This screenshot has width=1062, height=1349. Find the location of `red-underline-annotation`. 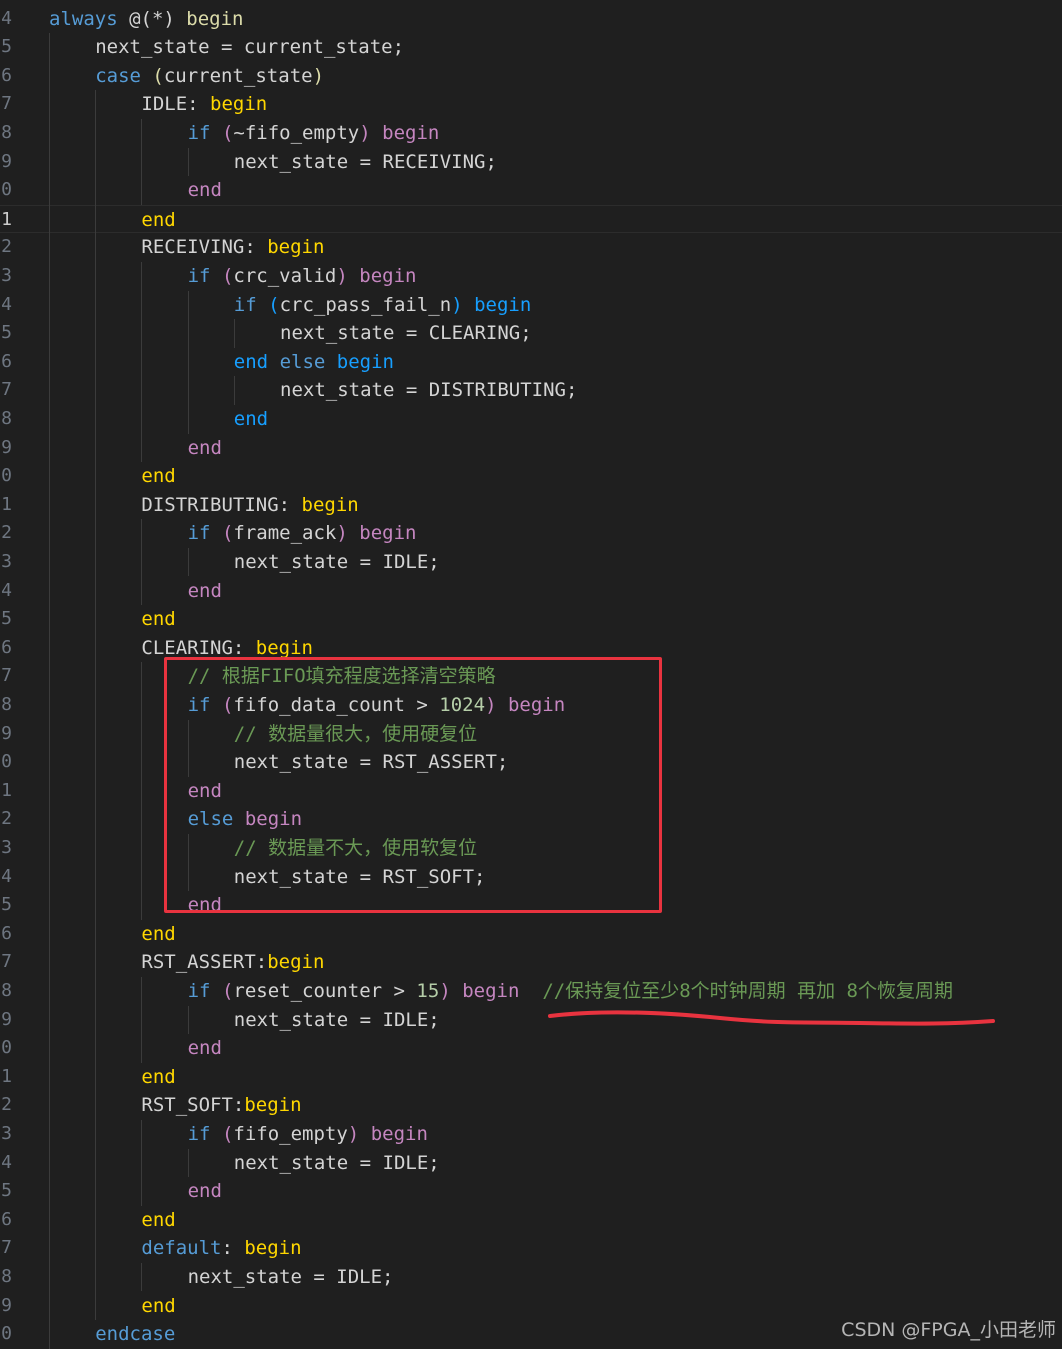

red-underline-annotation is located at coordinates (771, 1018).